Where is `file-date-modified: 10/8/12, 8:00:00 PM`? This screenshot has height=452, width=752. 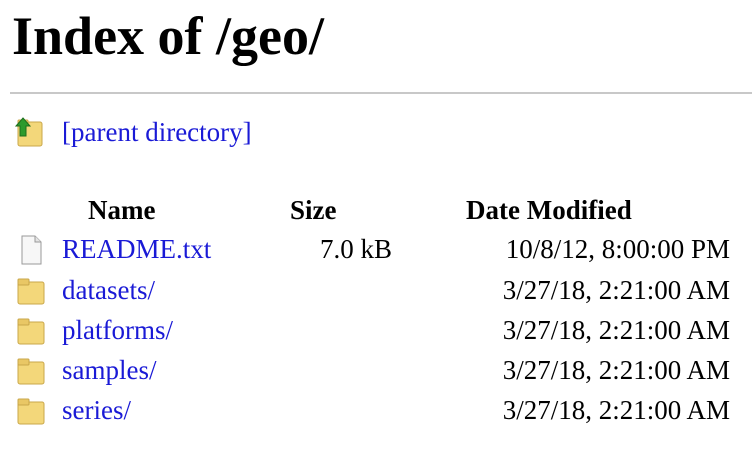 file-date-modified: 10/8/12, 8:00:00 PM is located at coordinates (617, 249).